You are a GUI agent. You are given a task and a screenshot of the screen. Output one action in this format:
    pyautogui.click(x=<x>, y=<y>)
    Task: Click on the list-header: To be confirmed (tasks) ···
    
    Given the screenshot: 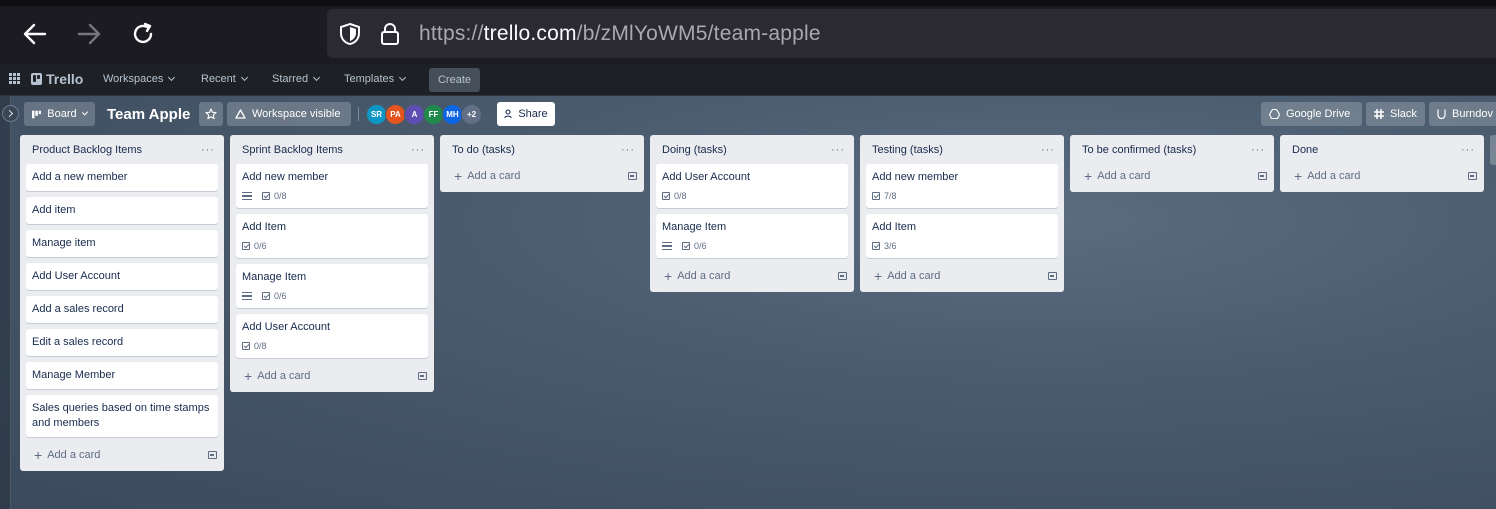 What is the action you would take?
    pyautogui.click(x=1172, y=149)
    